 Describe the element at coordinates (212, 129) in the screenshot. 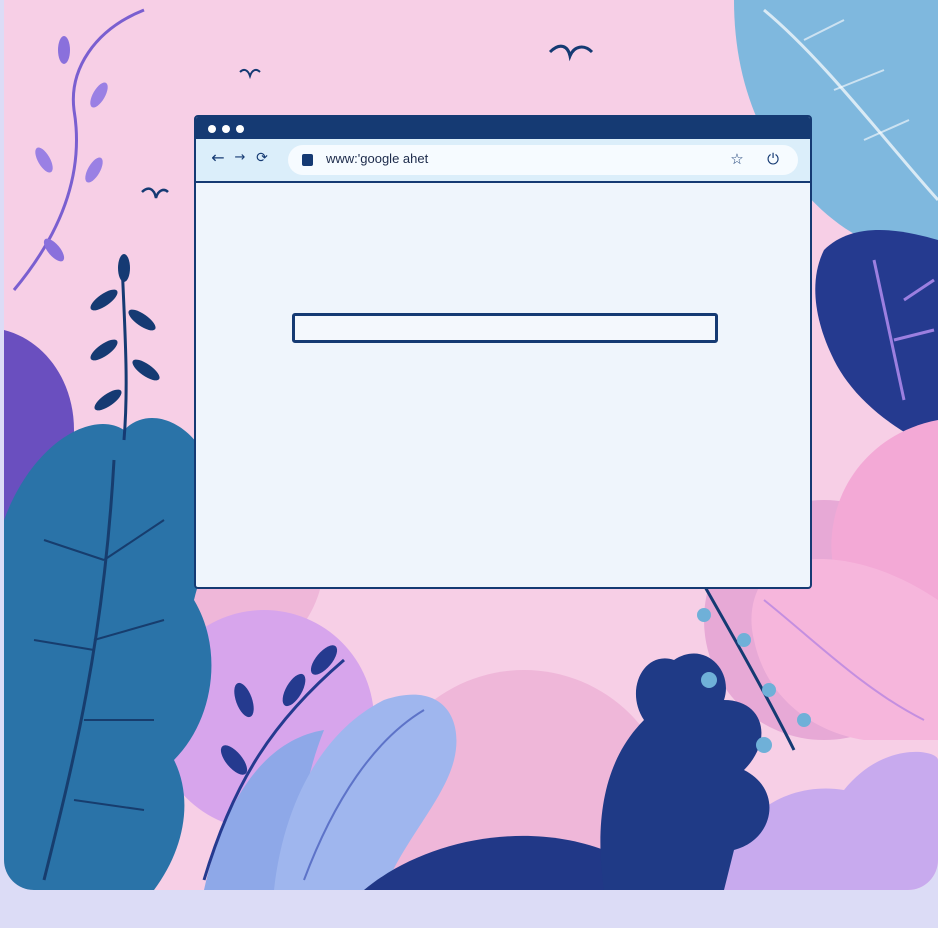

I see `window-close-dot` at that location.